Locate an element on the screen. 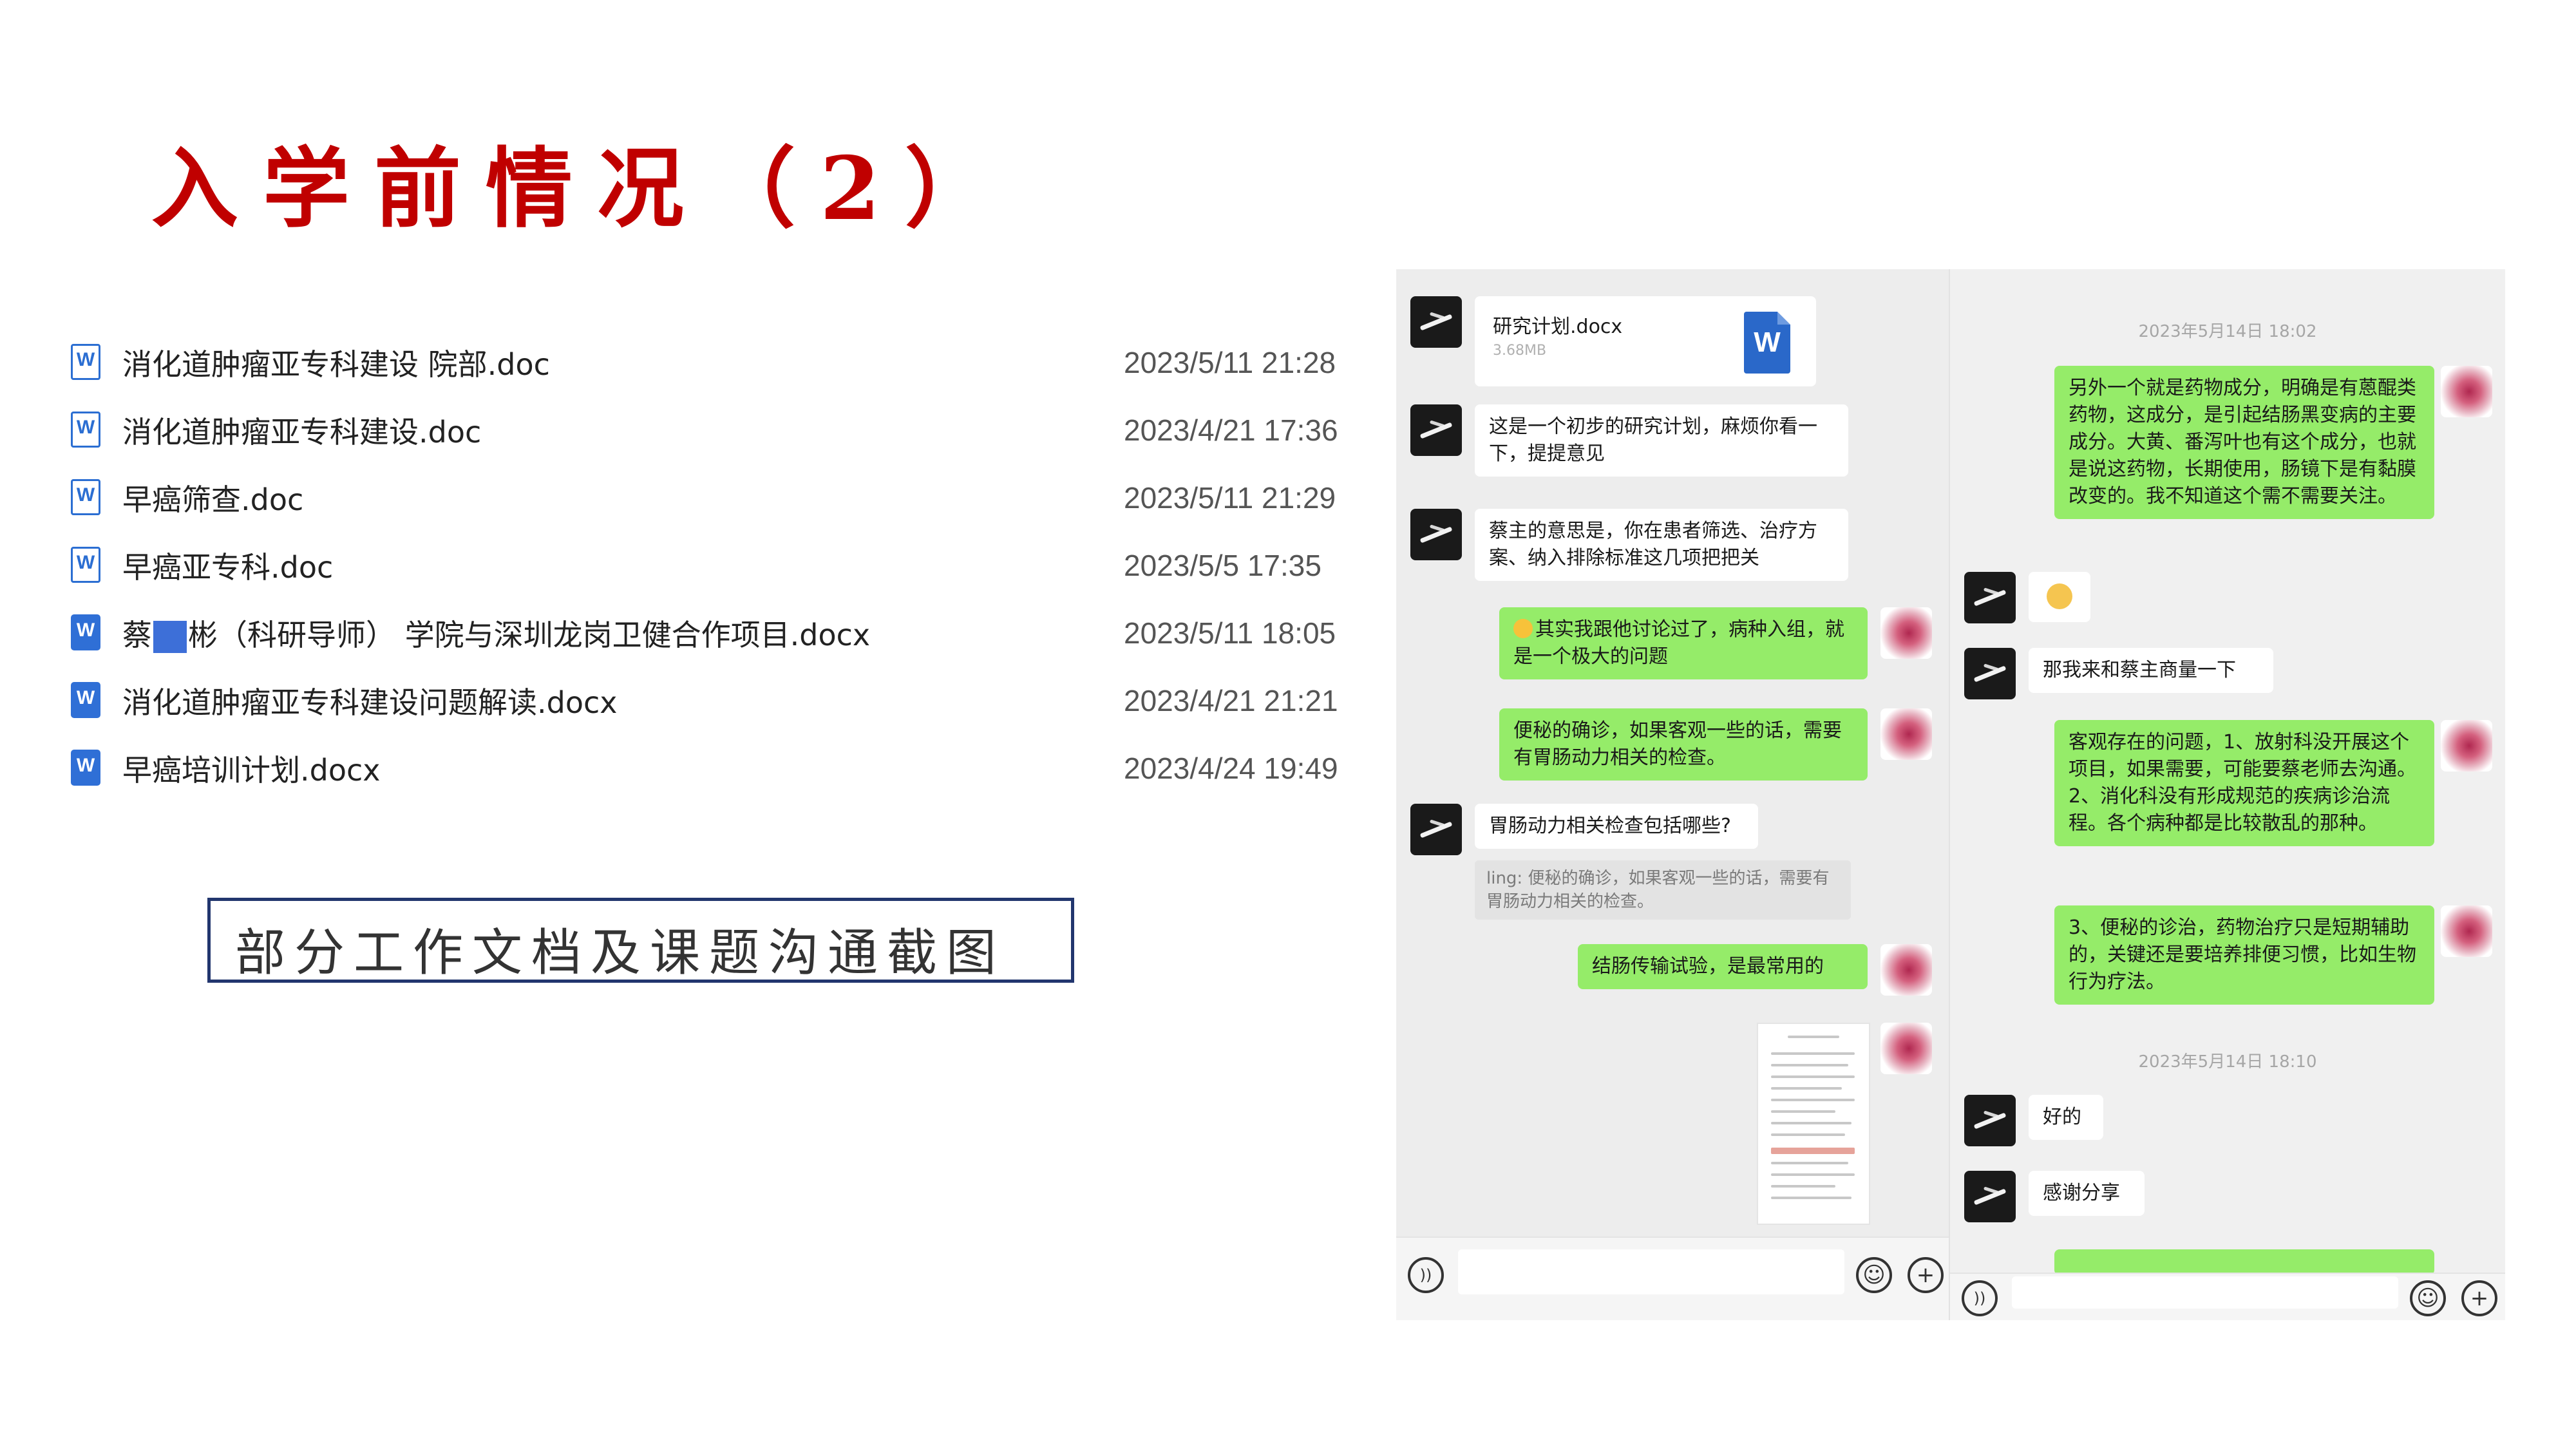 Image resolution: width=2576 pixels, height=1449 pixels. file-name: 消化道肿瘤亚专科建设.doc is located at coordinates (302, 432).